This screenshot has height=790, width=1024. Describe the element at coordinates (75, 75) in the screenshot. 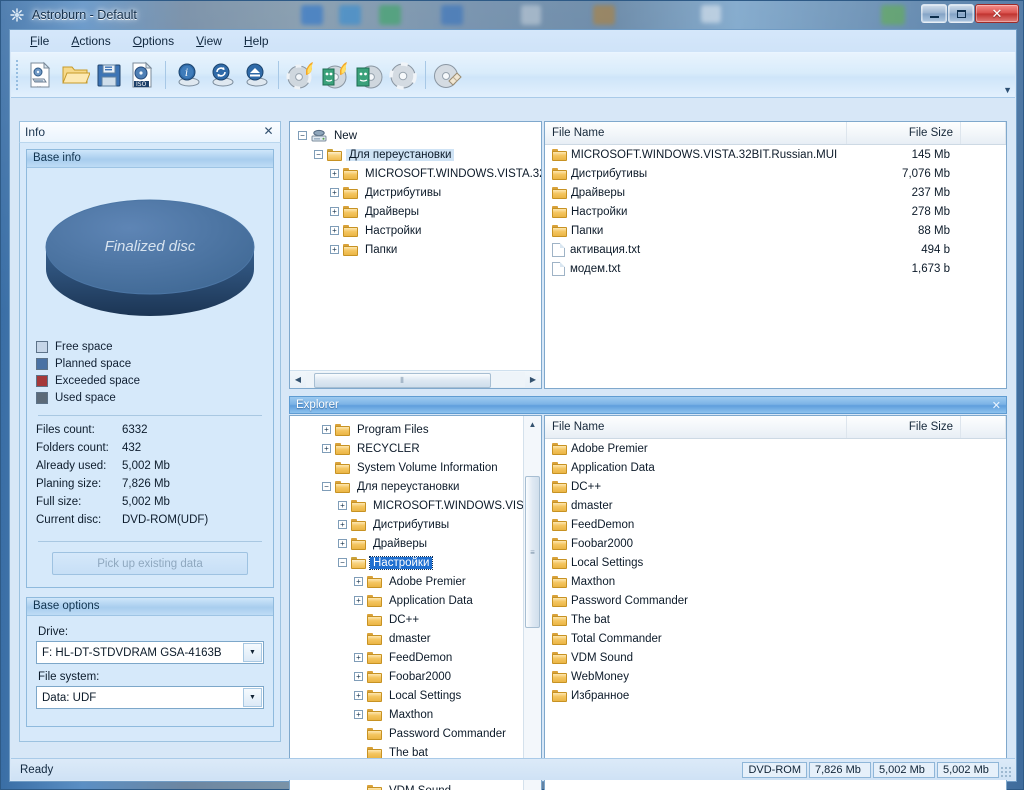

I see `open-project-icon` at that location.